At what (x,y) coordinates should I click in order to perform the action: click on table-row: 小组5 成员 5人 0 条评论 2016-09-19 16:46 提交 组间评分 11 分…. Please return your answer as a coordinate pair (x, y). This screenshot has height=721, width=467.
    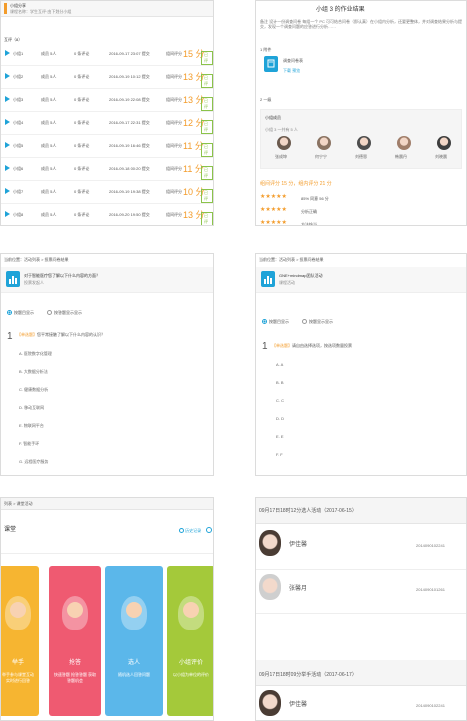
    Looking at the image, I should click on (107, 146).